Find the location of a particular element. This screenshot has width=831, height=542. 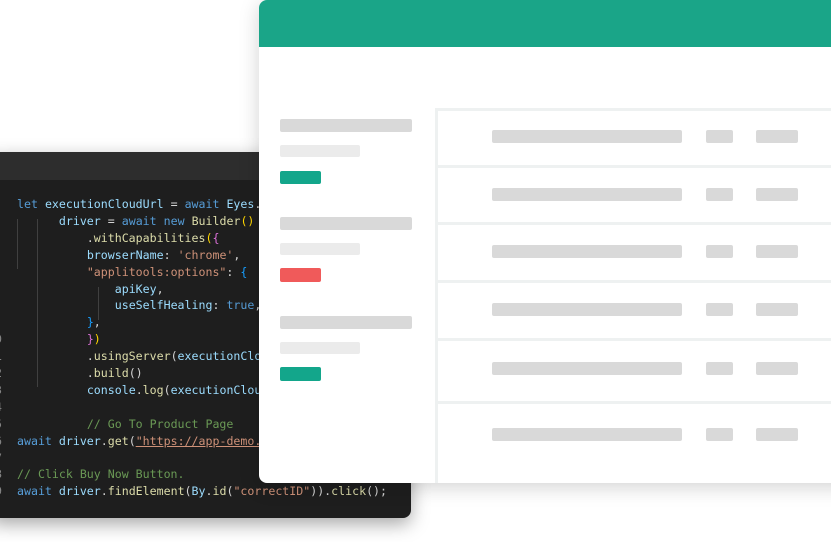

line-number: 8 is located at coordinates (1, 474).